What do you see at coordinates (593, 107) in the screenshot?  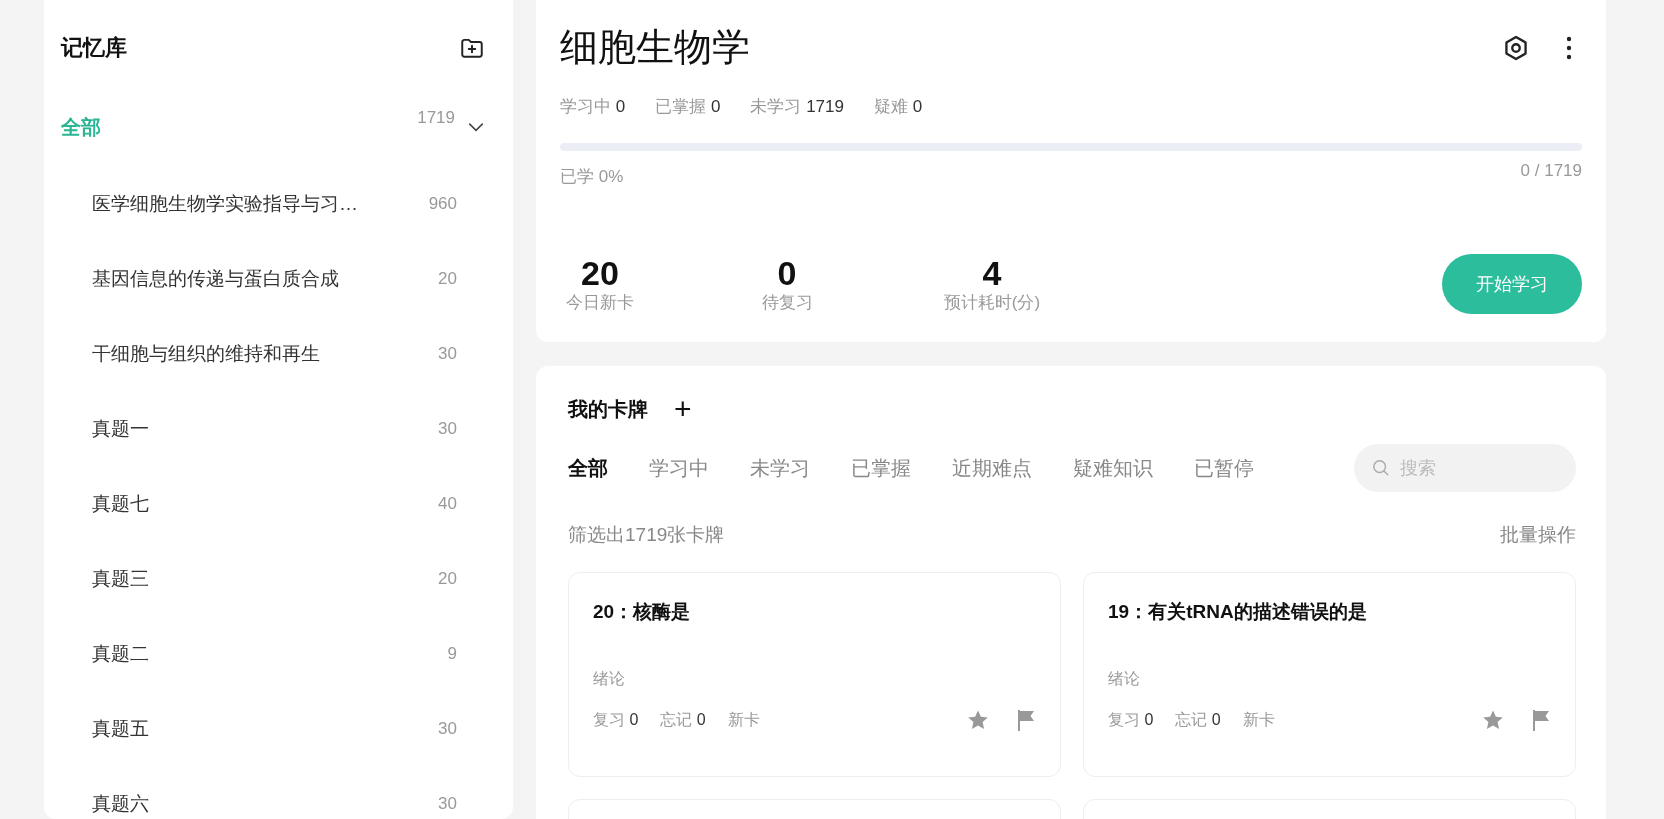 I see `stat-text: 学习中 0` at bounding box center [593, 107].